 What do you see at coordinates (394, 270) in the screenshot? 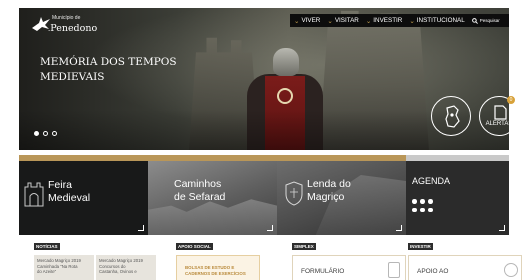
I see `form-icon` at bounding box center [394, 270].